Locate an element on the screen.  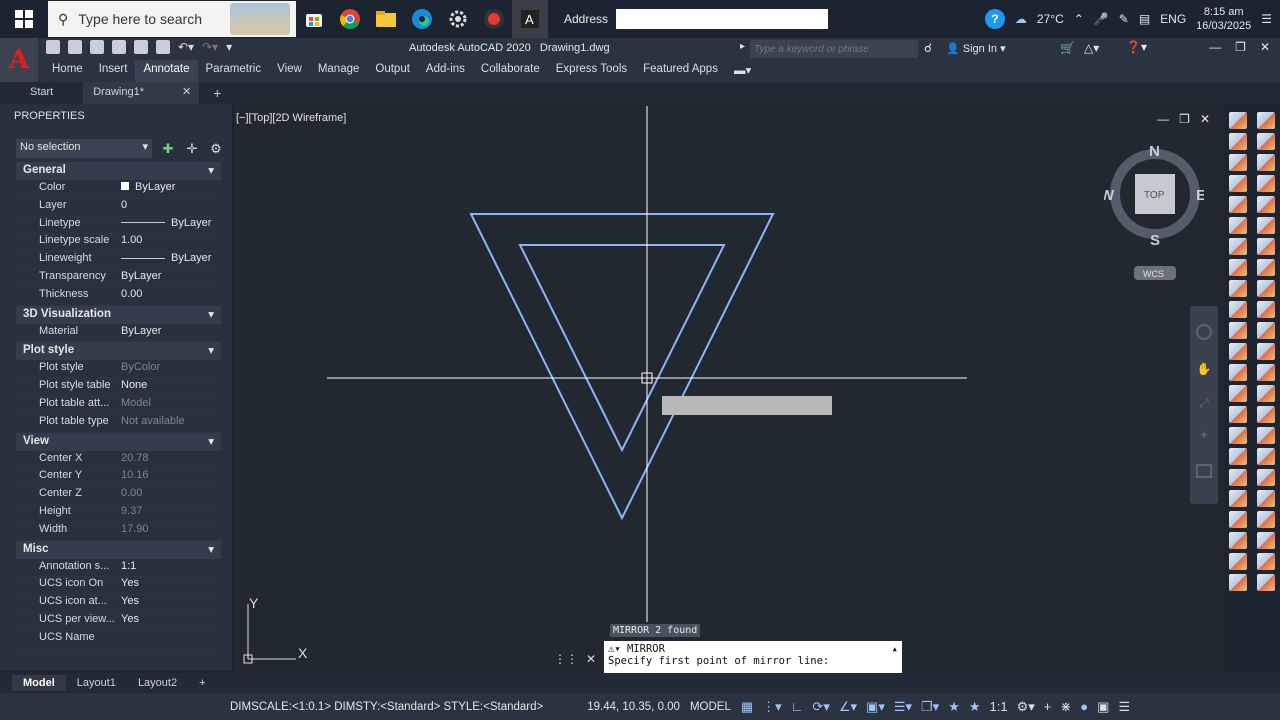
viewcube: TOP N S W E WCS is located at coordinates (1154, 212).